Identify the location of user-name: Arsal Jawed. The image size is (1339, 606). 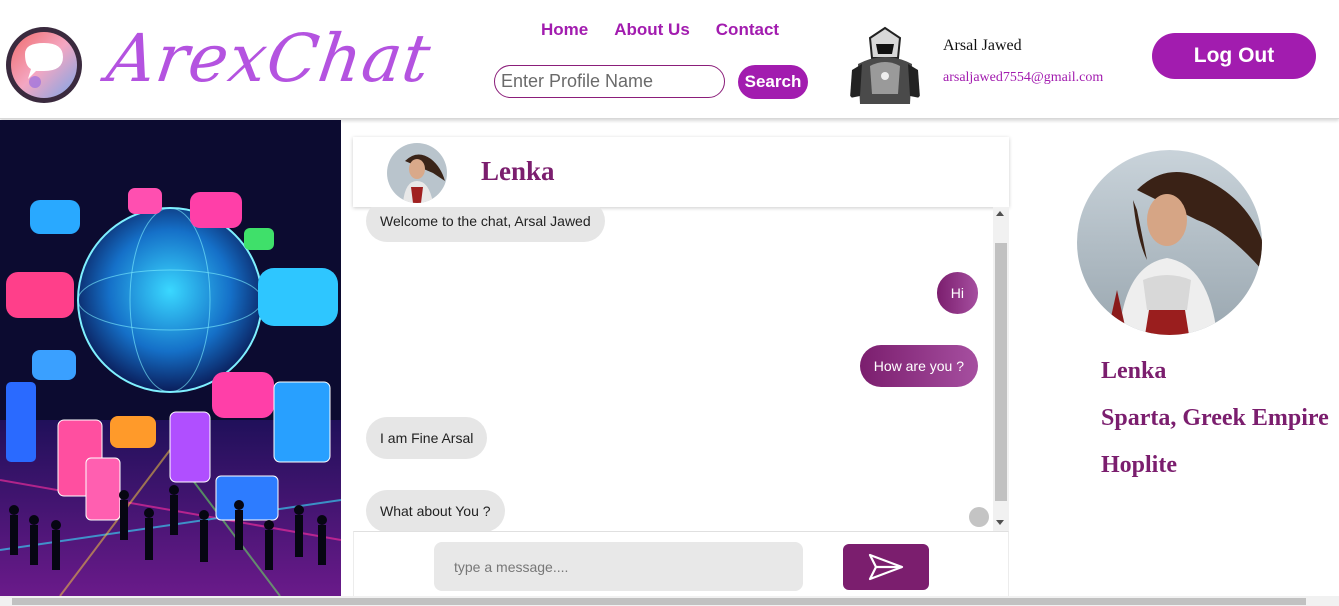
(982, 45).